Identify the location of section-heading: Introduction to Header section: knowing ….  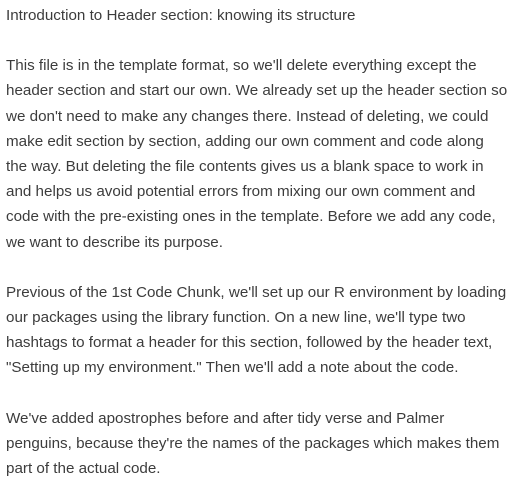
(181, 15).